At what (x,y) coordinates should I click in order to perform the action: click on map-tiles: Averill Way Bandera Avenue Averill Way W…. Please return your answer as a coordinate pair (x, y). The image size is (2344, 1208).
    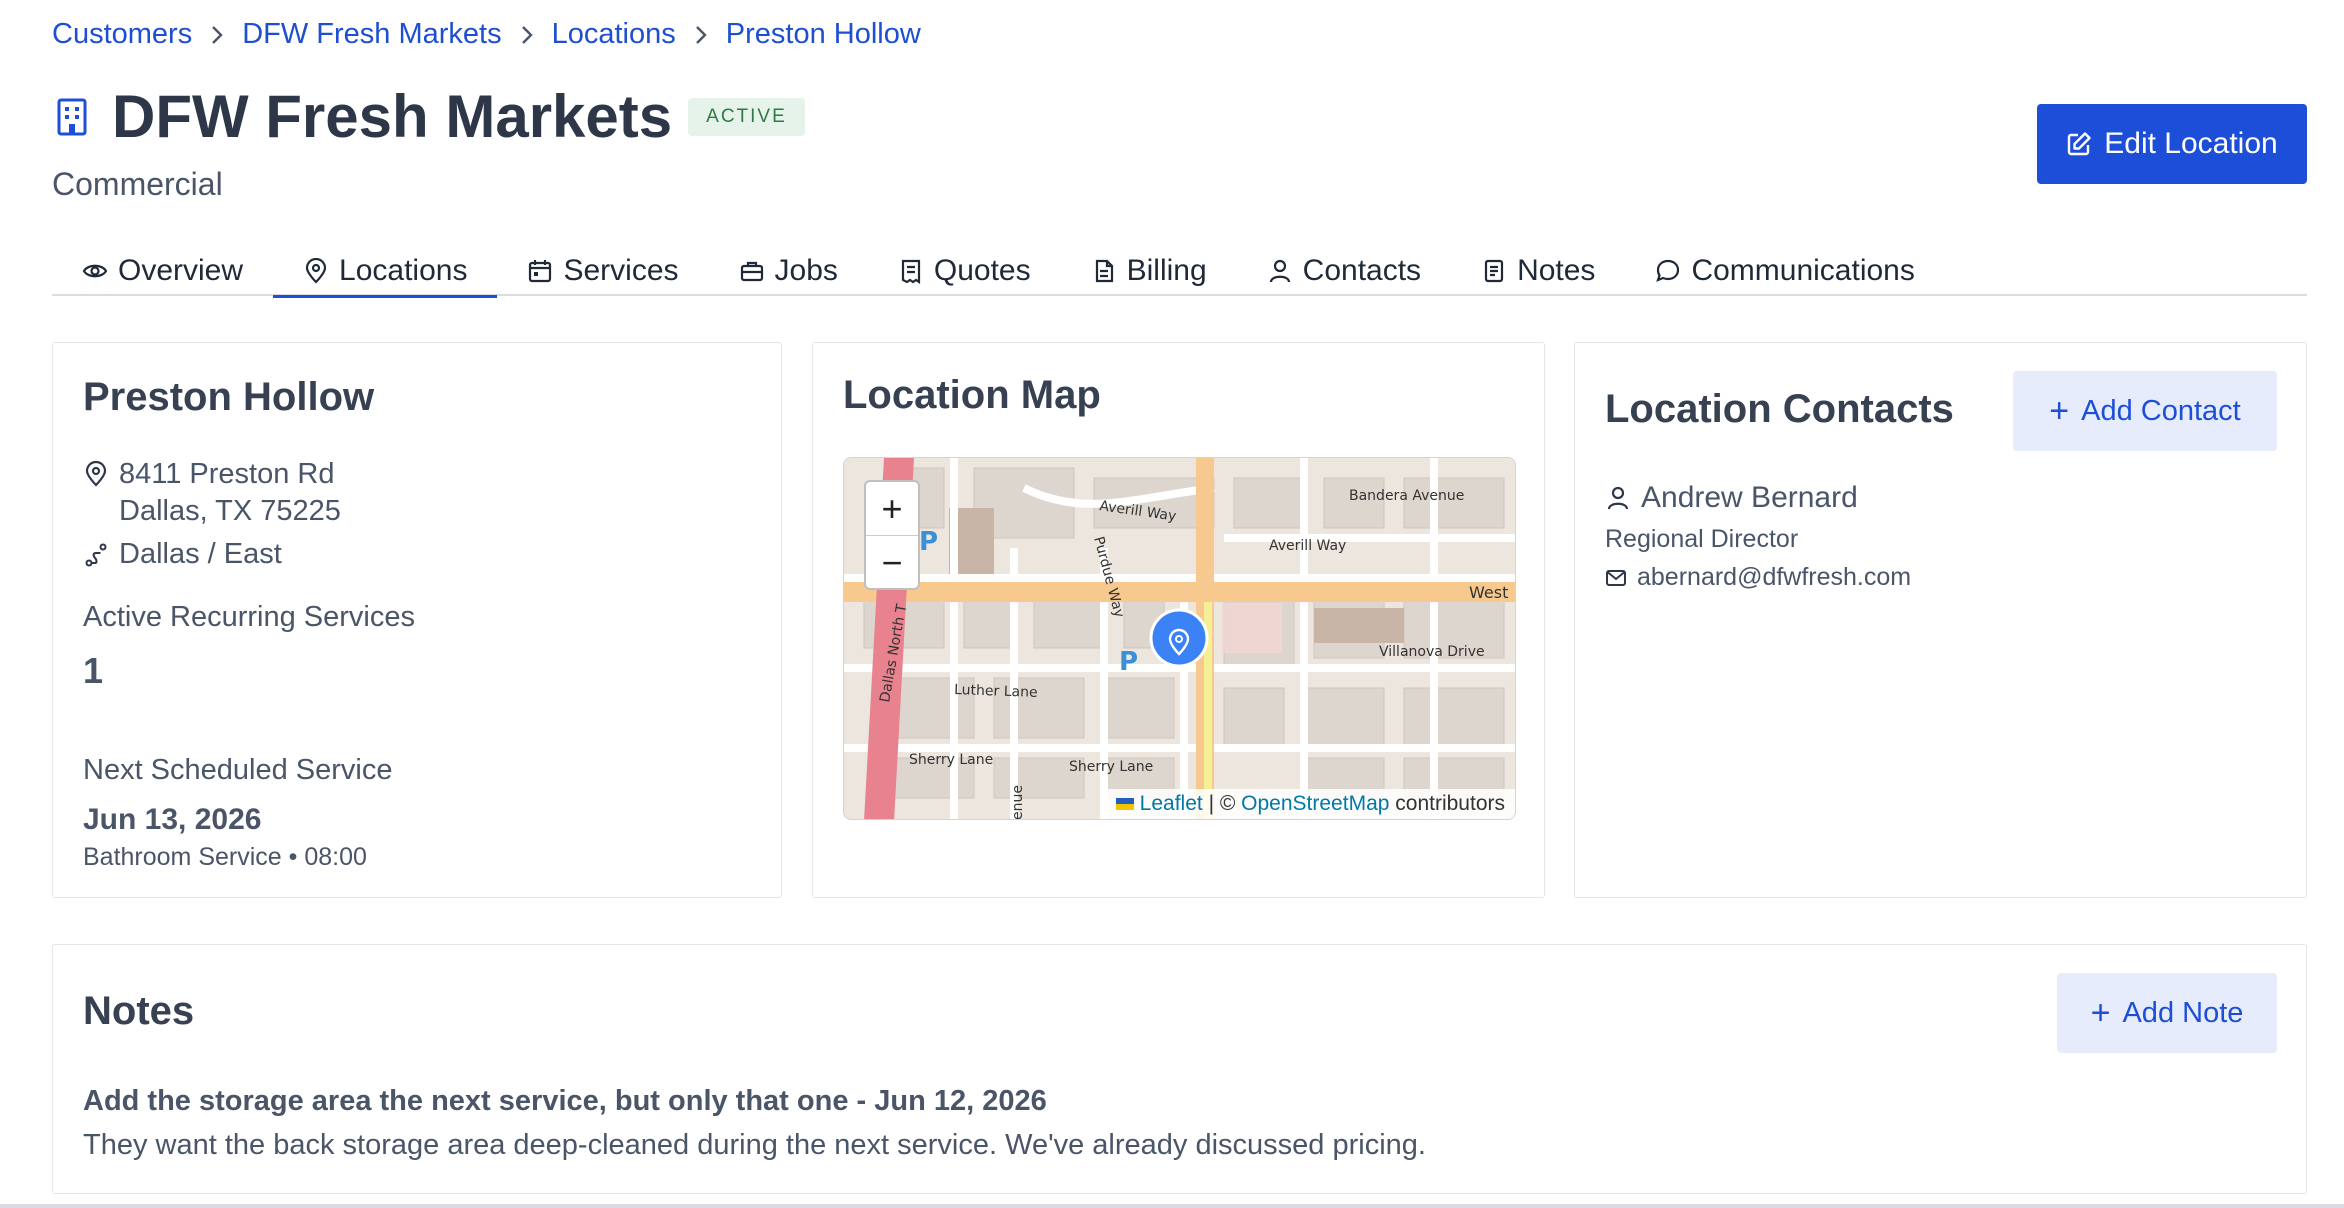
    Looking at the image, I should click on (1179, 639).